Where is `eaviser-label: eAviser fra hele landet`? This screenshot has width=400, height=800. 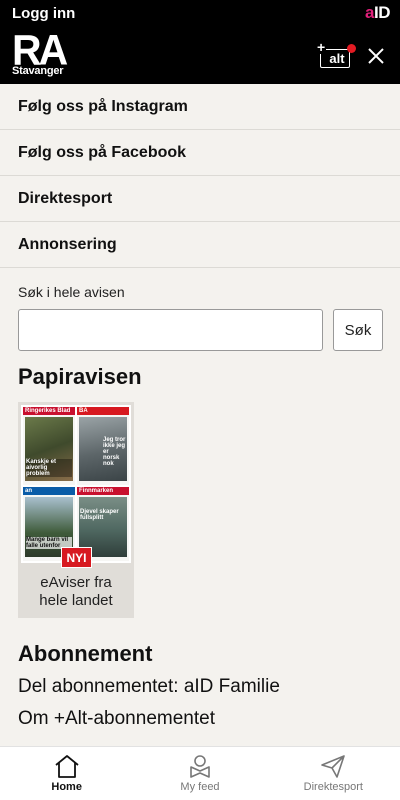
eaviser-label: eAviser fra hele landet is located at coordinates (76, 592).